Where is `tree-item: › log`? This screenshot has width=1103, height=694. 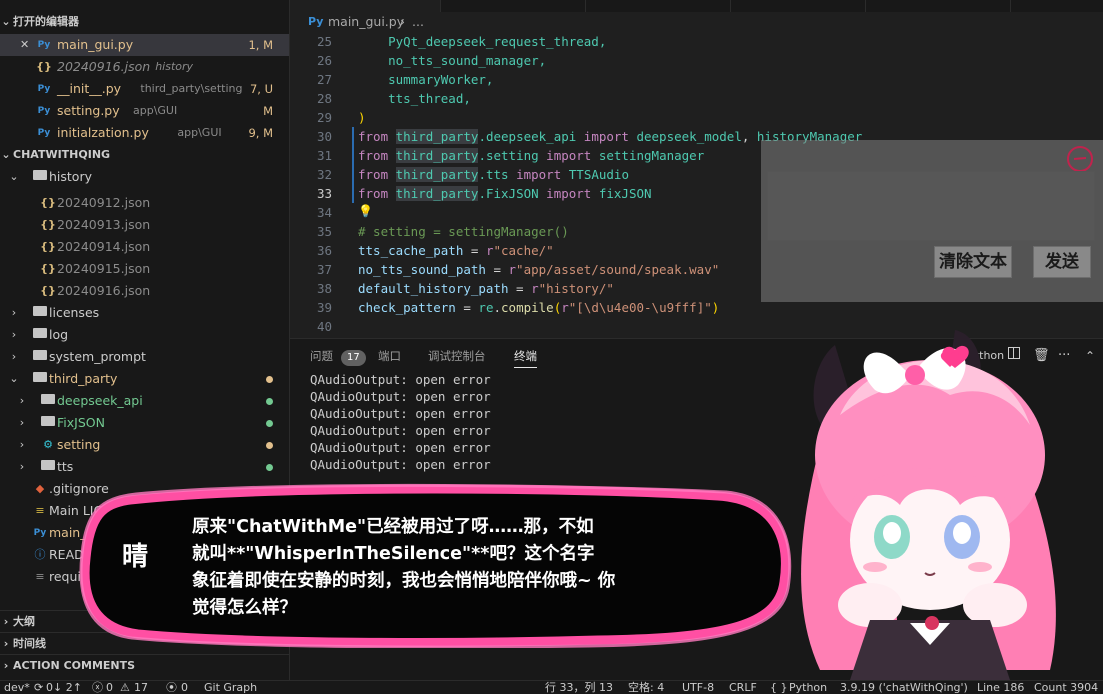 tree-item: › log is located at coordinates (144, 335).